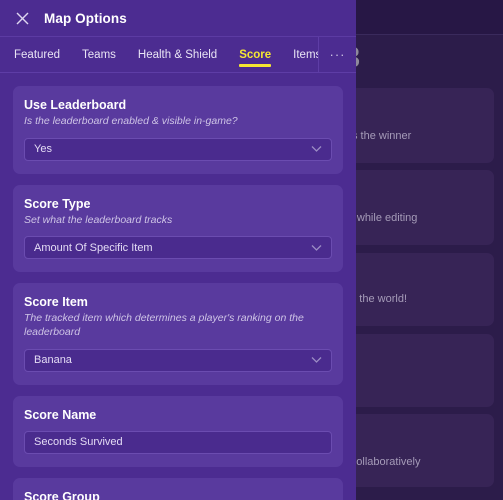  Describe the element at coordinates (255, 54) in the screenshot. I see `tab-score: Score` at that location.